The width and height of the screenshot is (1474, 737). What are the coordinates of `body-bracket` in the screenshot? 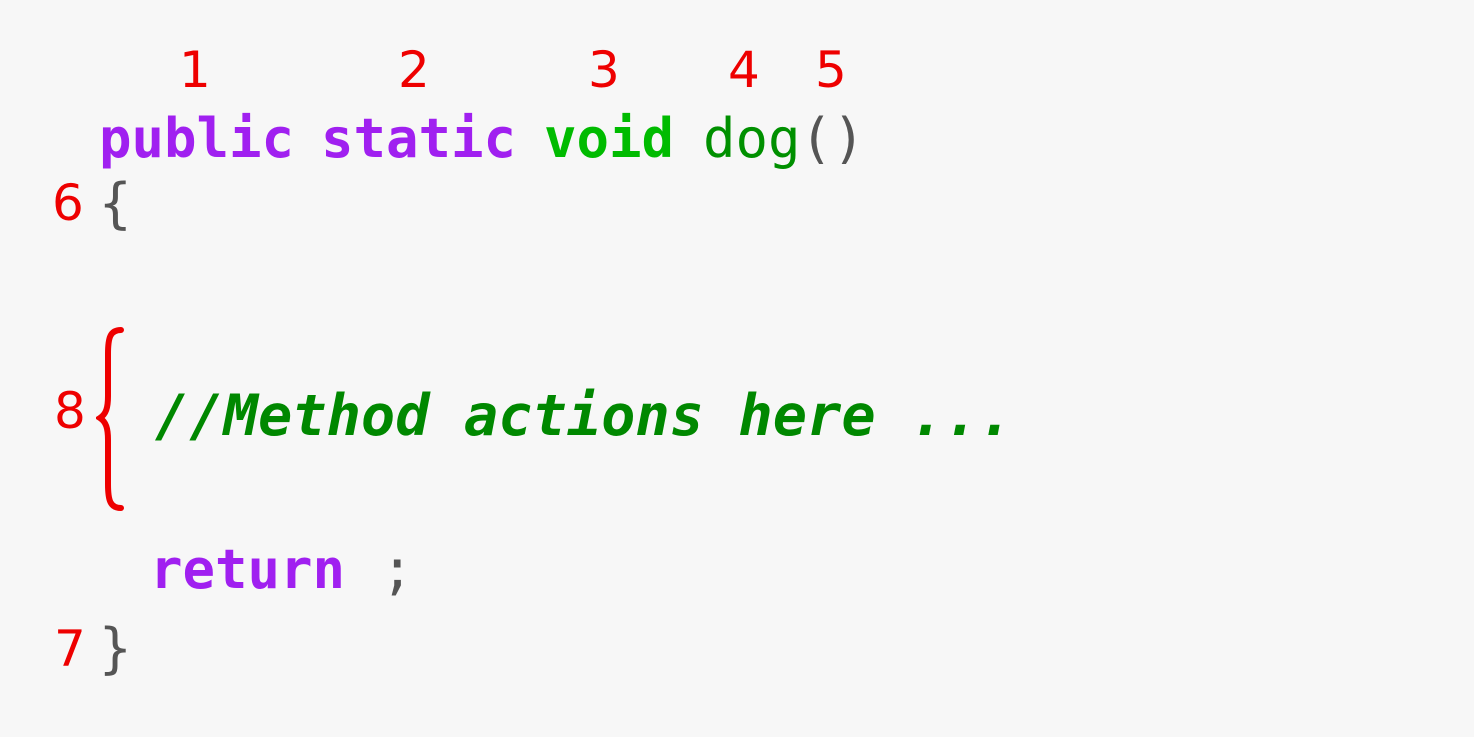 It's located at (110, 419).